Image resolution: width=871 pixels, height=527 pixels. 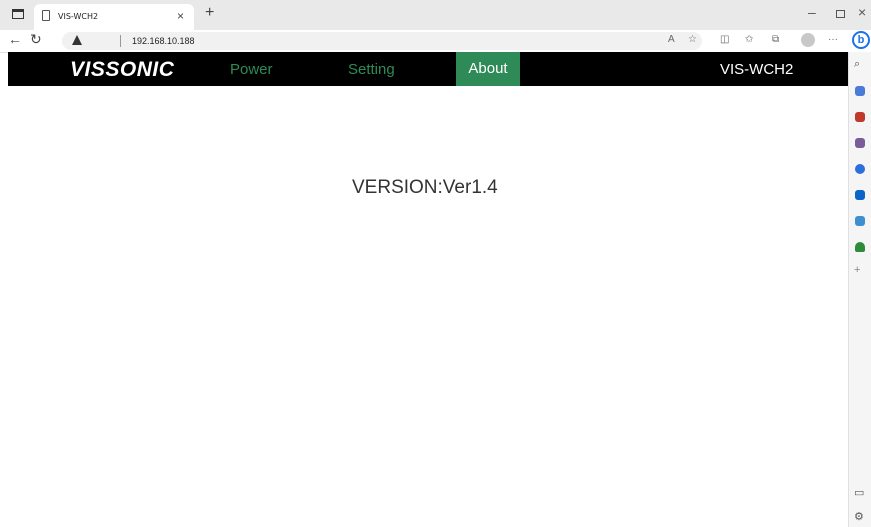 I want to click on address-bar-row: ← ↻ 192.168.10.188 A ☆ ◫ ✩ ⧉ ··· b, so click(x=435, y=41).